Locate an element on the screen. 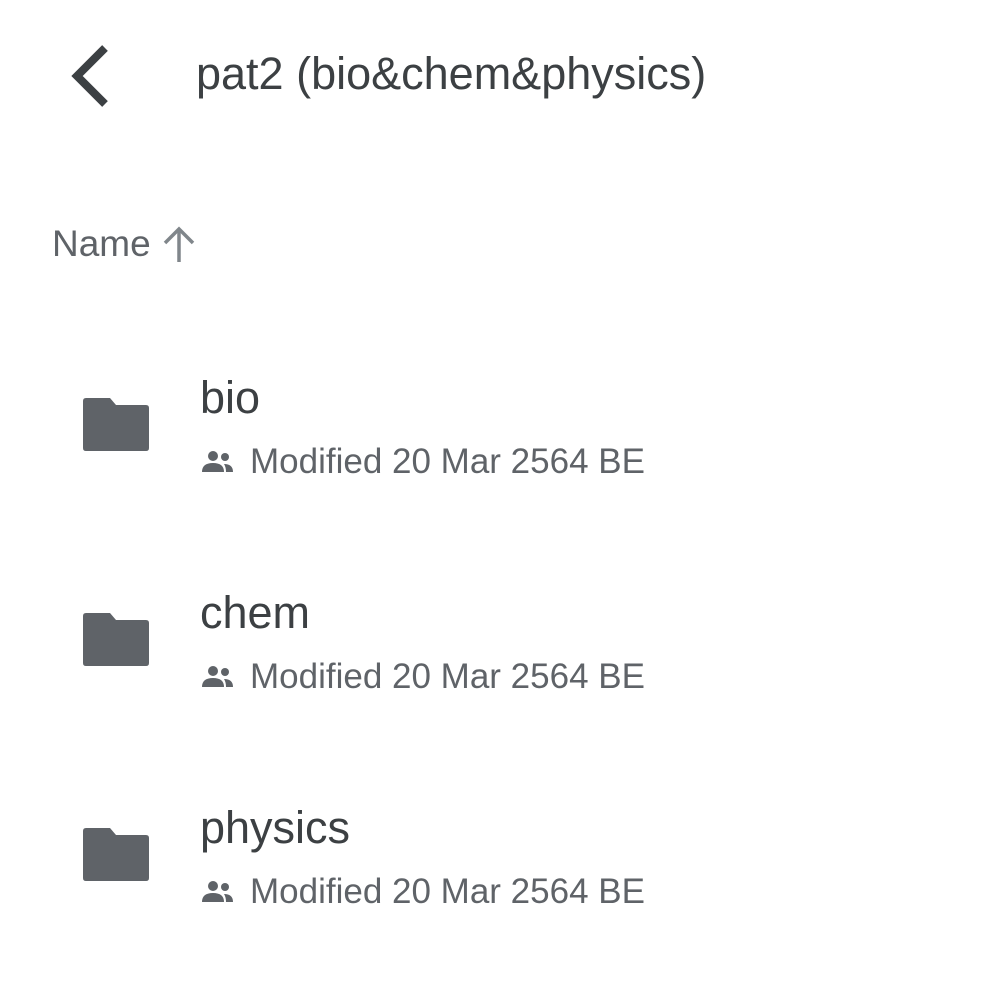  back-button is located at coordinates (91, 76).